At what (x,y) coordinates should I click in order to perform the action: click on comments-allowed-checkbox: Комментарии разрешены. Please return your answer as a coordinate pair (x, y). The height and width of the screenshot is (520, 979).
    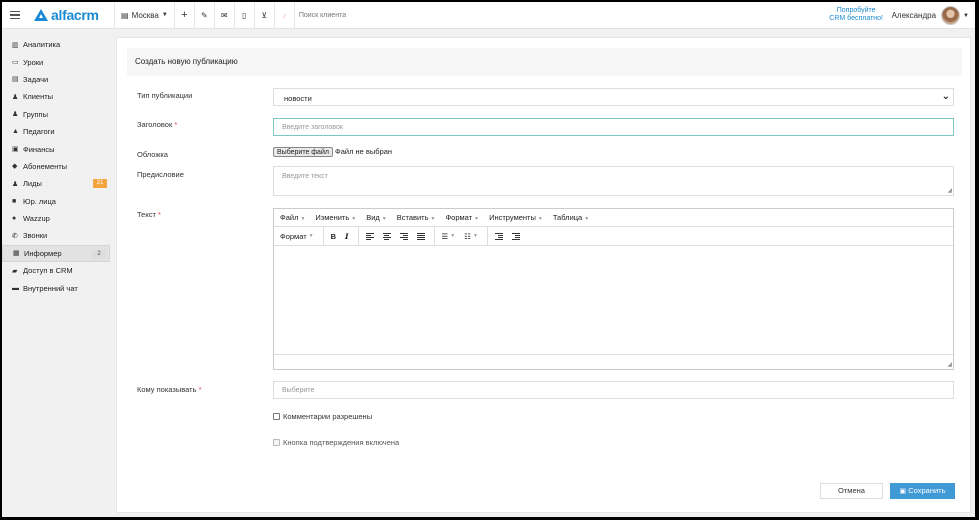
    Looking at the image, I should click on (322, 416).